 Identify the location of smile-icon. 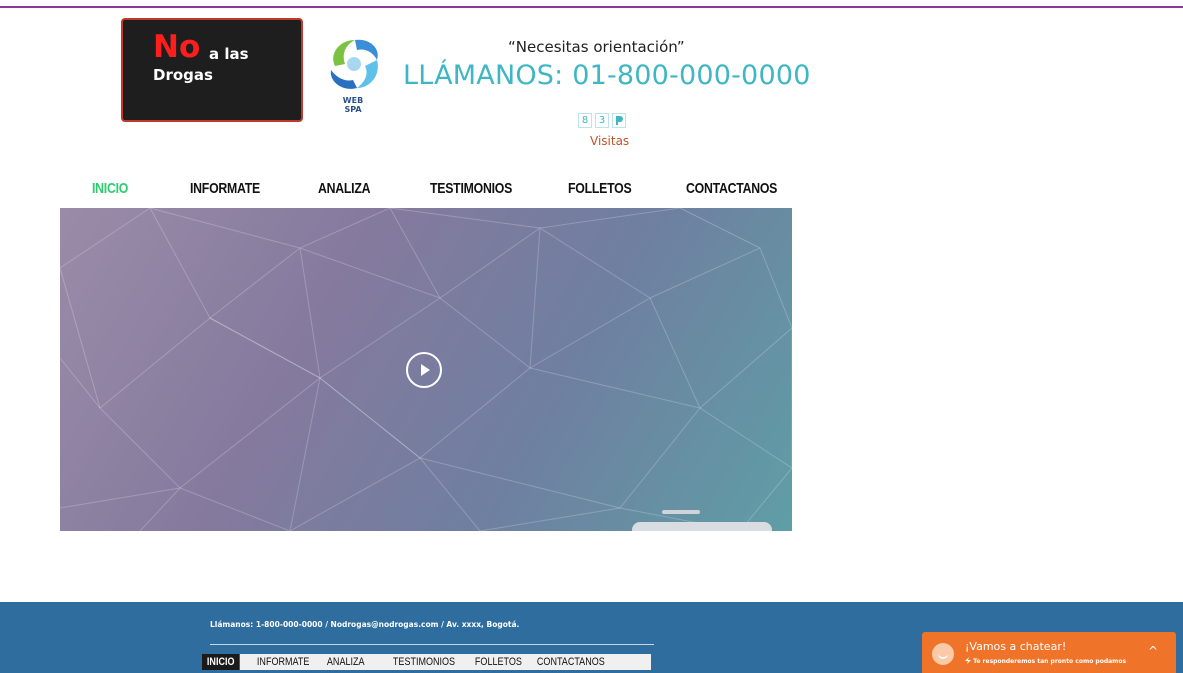
(943, 654).